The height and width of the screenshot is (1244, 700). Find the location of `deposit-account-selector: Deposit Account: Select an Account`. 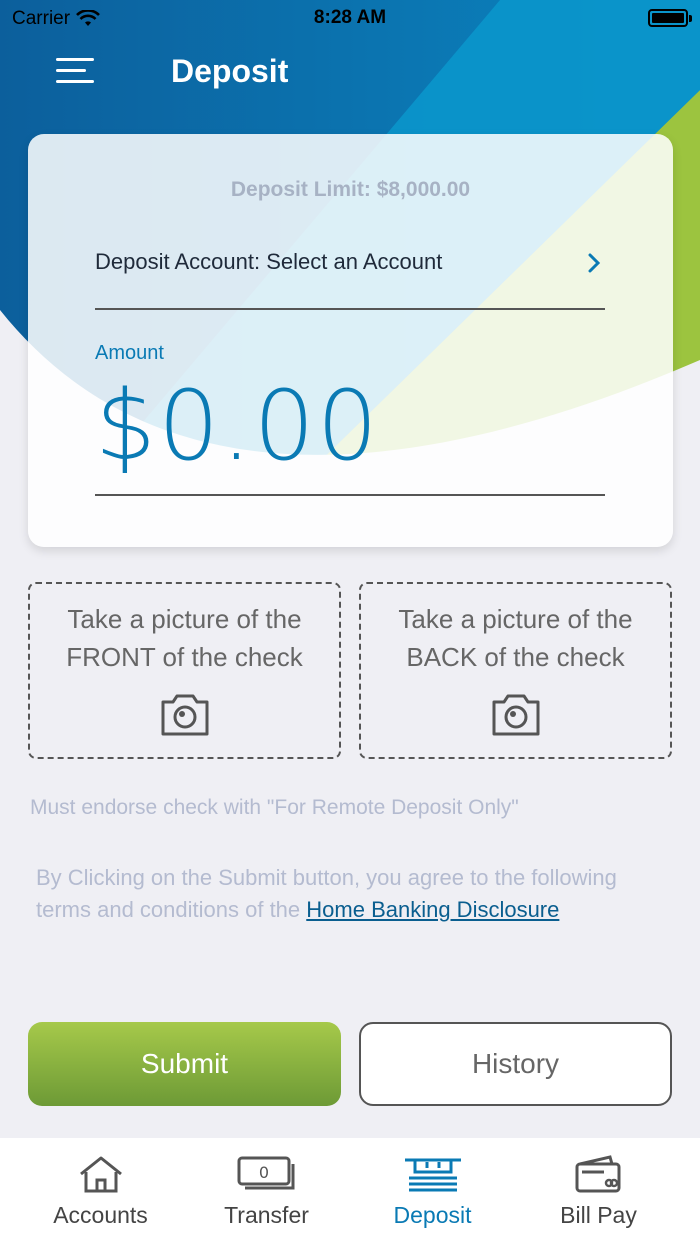

deposit-account-selector: Deposit Account: Select an Account is located at coordinates (350, 277).